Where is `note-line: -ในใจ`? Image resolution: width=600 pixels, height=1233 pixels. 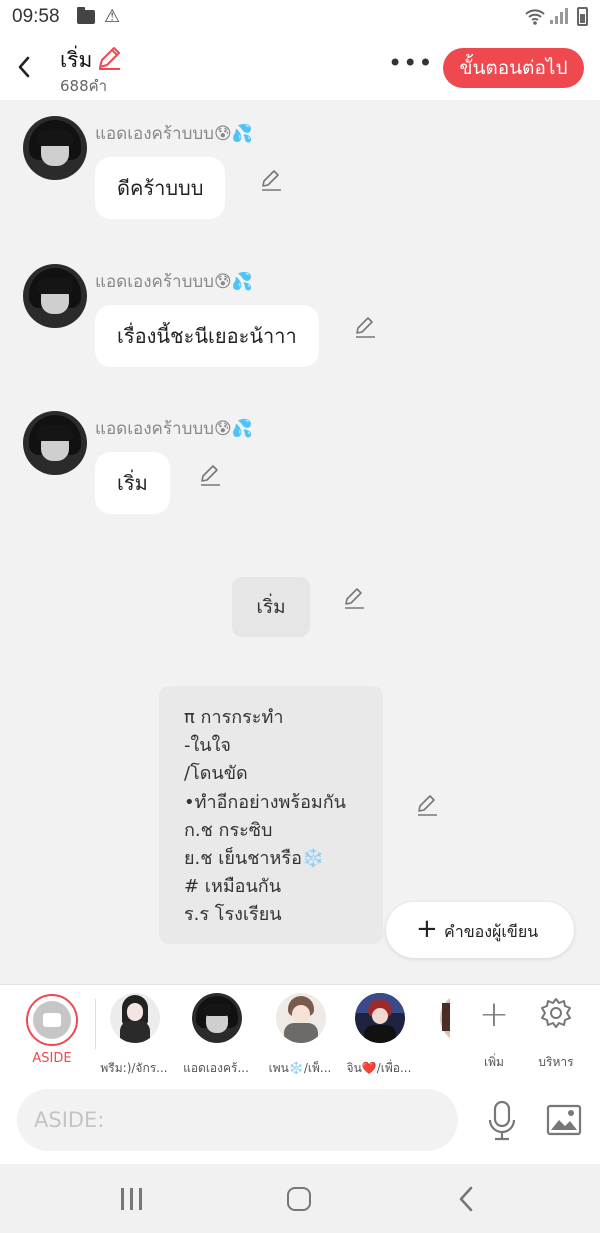 note-line: -ในใจ is located at coordinates (207, 746).